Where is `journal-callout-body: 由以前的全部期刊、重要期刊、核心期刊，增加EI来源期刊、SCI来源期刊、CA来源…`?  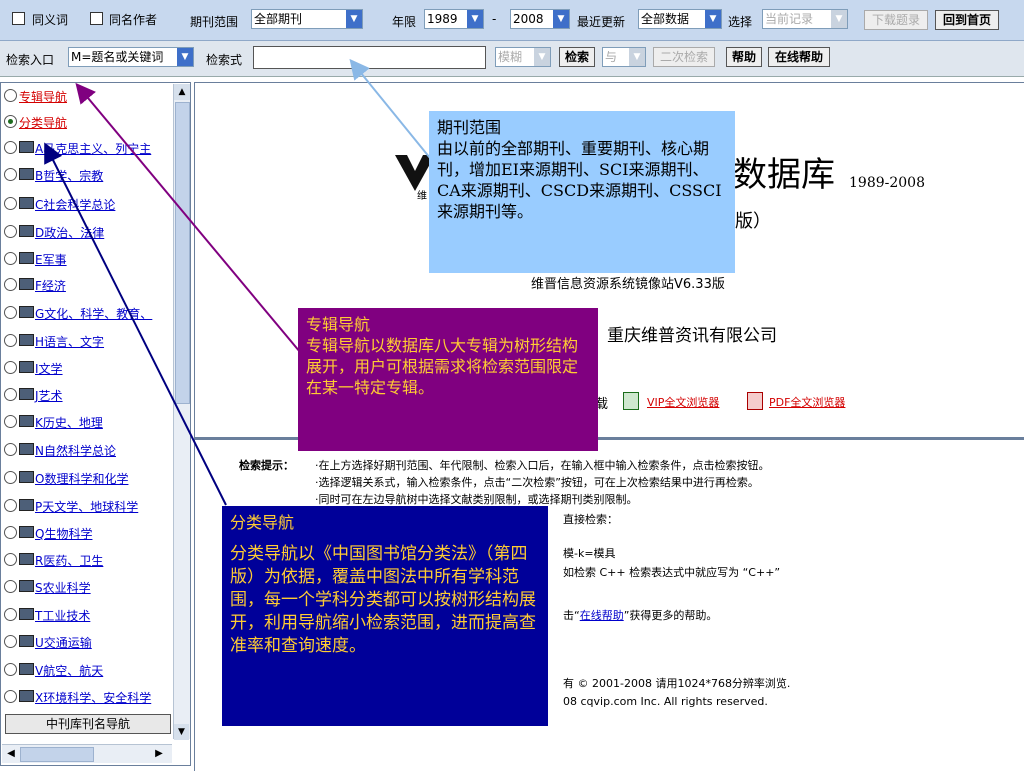
journal-callout-body: 由以前的全部期刊、重要期刊、核心期刊，增加EI来源期刊、SCI来源期刊、CA来源… is located at coordinates (579, 180).